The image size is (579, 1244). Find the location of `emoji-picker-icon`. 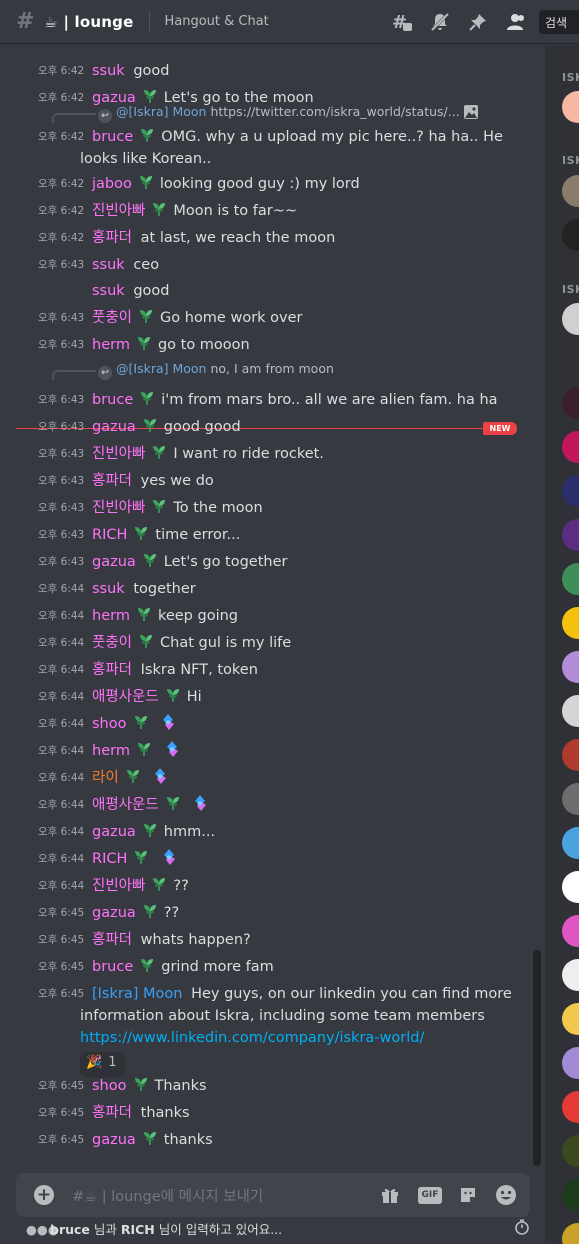

emoji-picker-icon is located at coordinates (506, 1195).